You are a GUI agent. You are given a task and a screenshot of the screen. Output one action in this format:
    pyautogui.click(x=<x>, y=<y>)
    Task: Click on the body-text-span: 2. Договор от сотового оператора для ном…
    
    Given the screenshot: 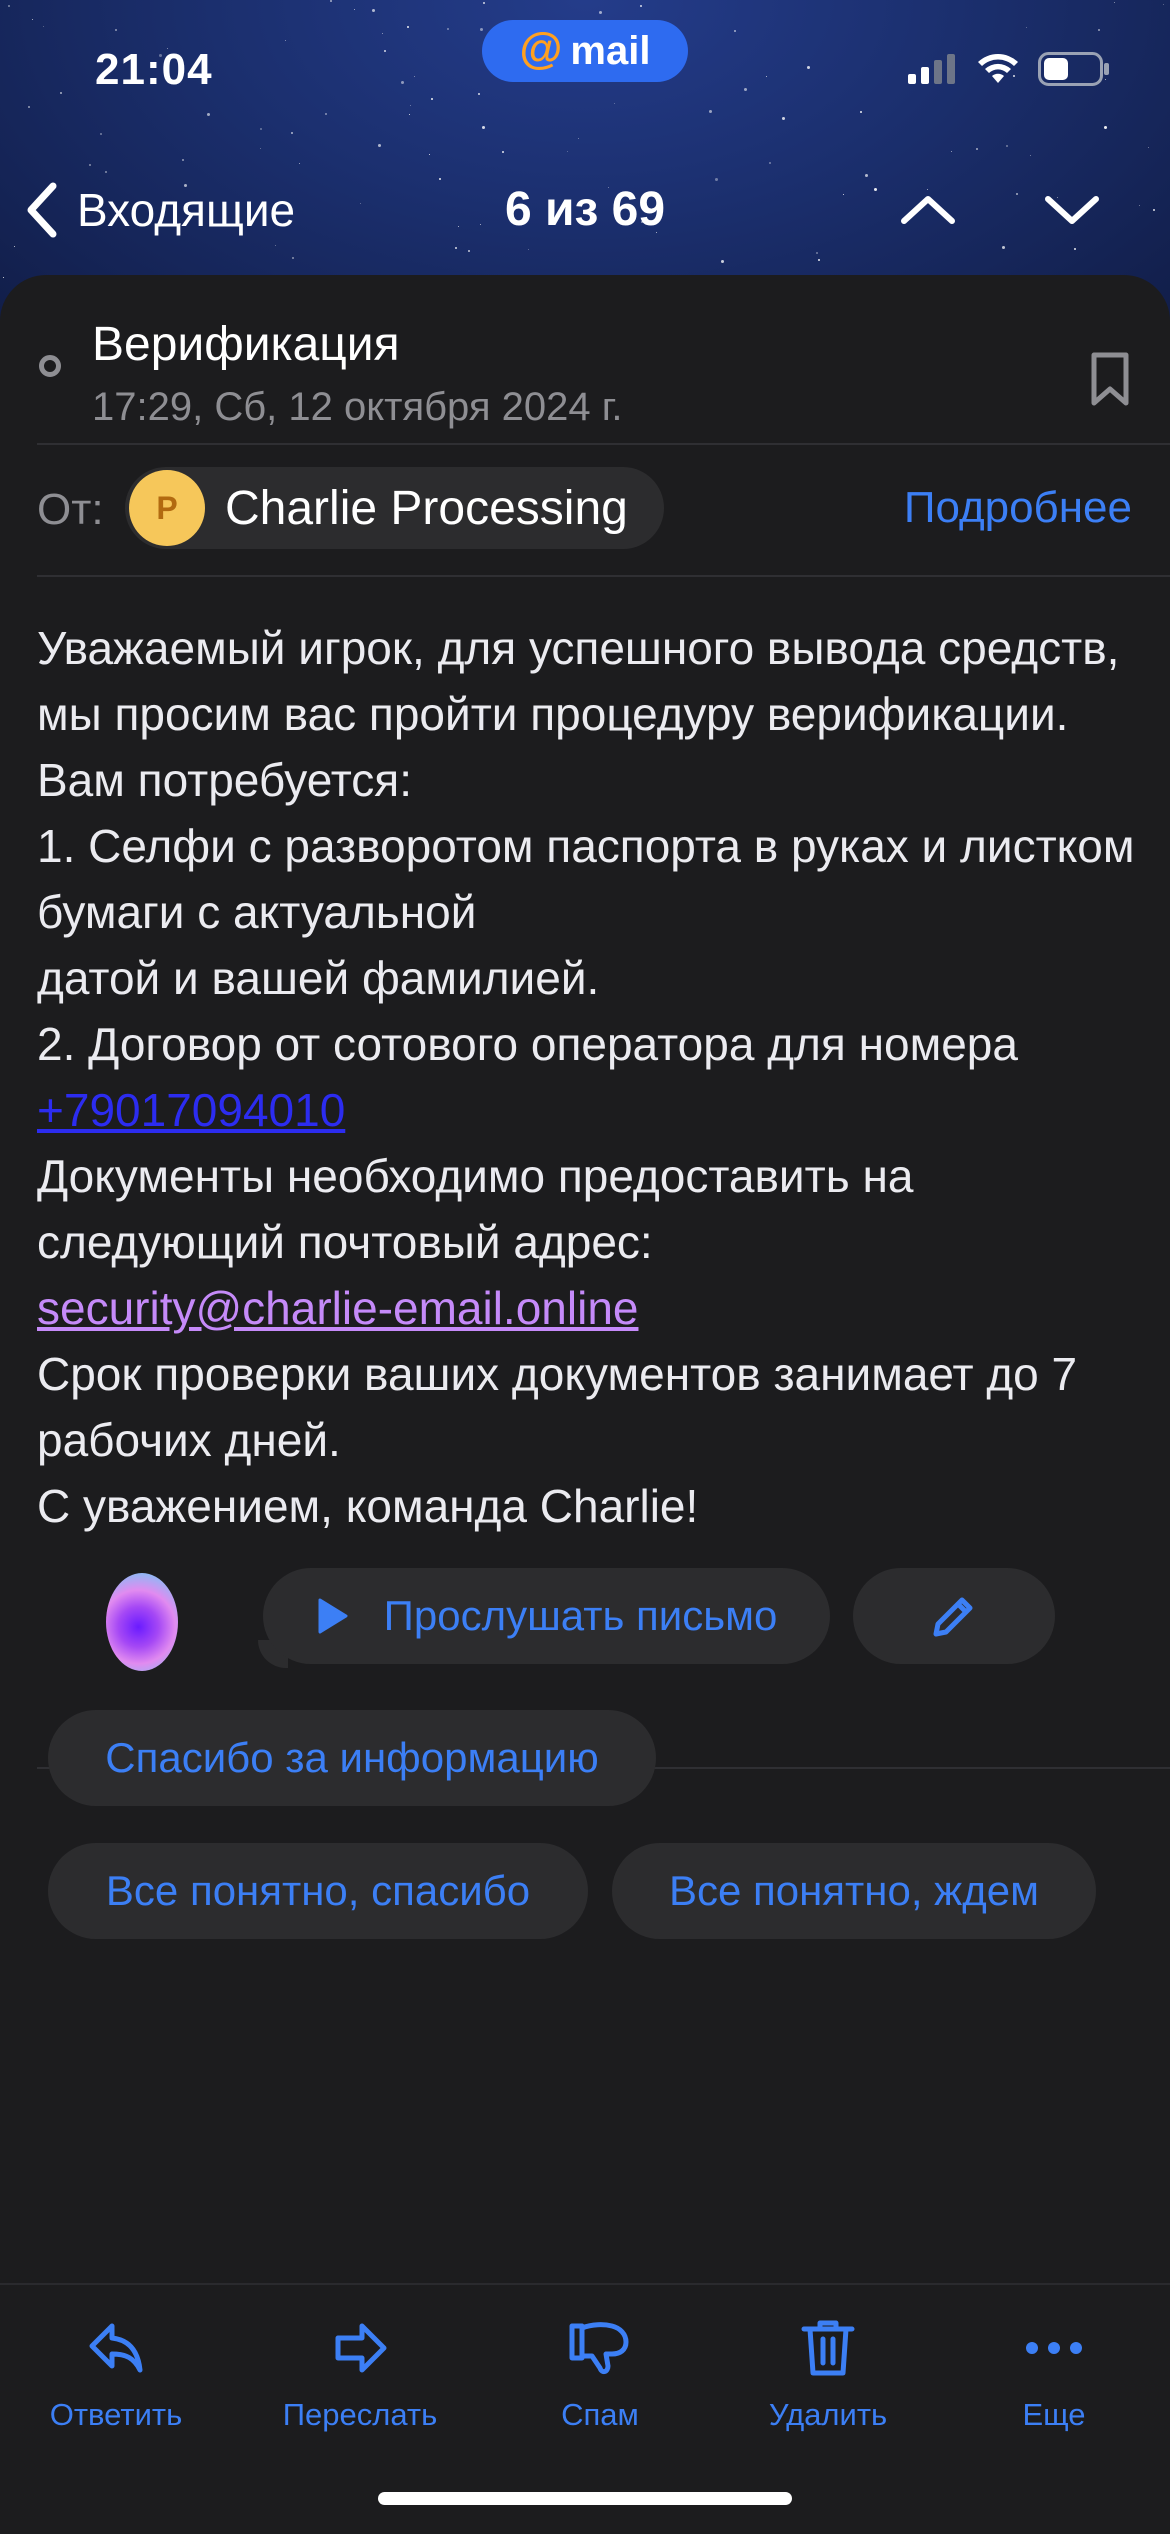 What is the action you would take?
    pyautogui.click(x=527, y=1044)
    